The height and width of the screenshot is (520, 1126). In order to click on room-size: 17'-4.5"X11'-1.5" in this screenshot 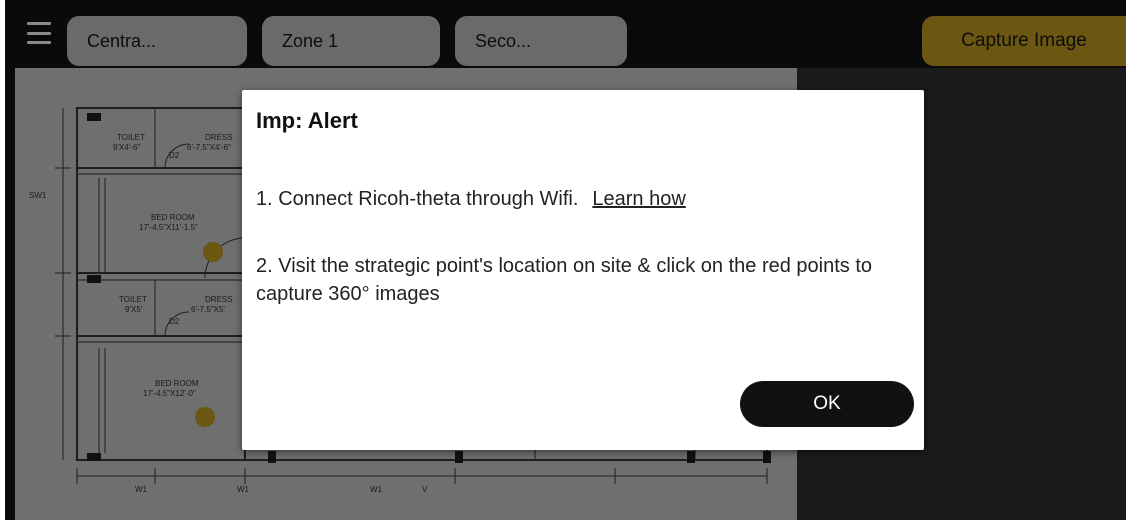, I will do `click(168, 227)`.